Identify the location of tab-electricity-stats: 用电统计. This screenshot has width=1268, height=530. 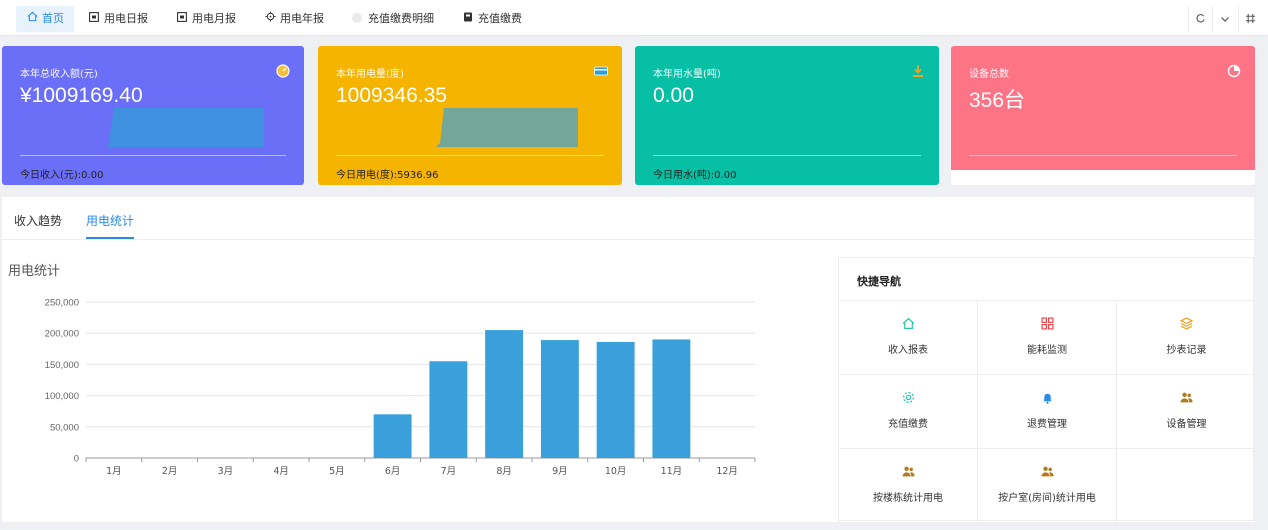
(110, 220).